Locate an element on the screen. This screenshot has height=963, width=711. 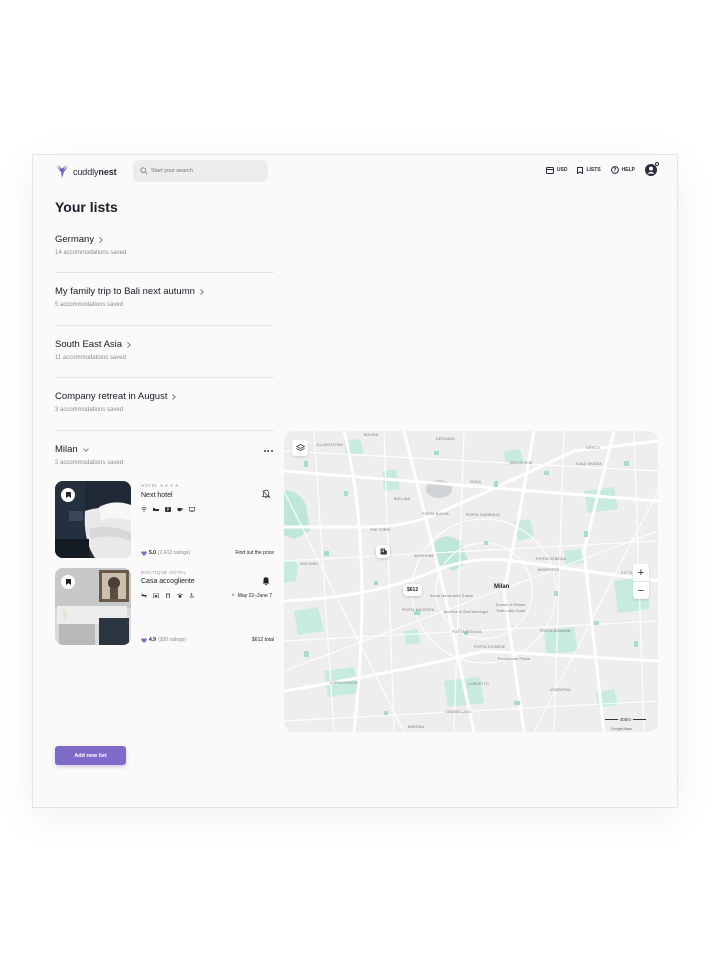
list-count: 2 accommodations saved is located at coordinates (89, 463).